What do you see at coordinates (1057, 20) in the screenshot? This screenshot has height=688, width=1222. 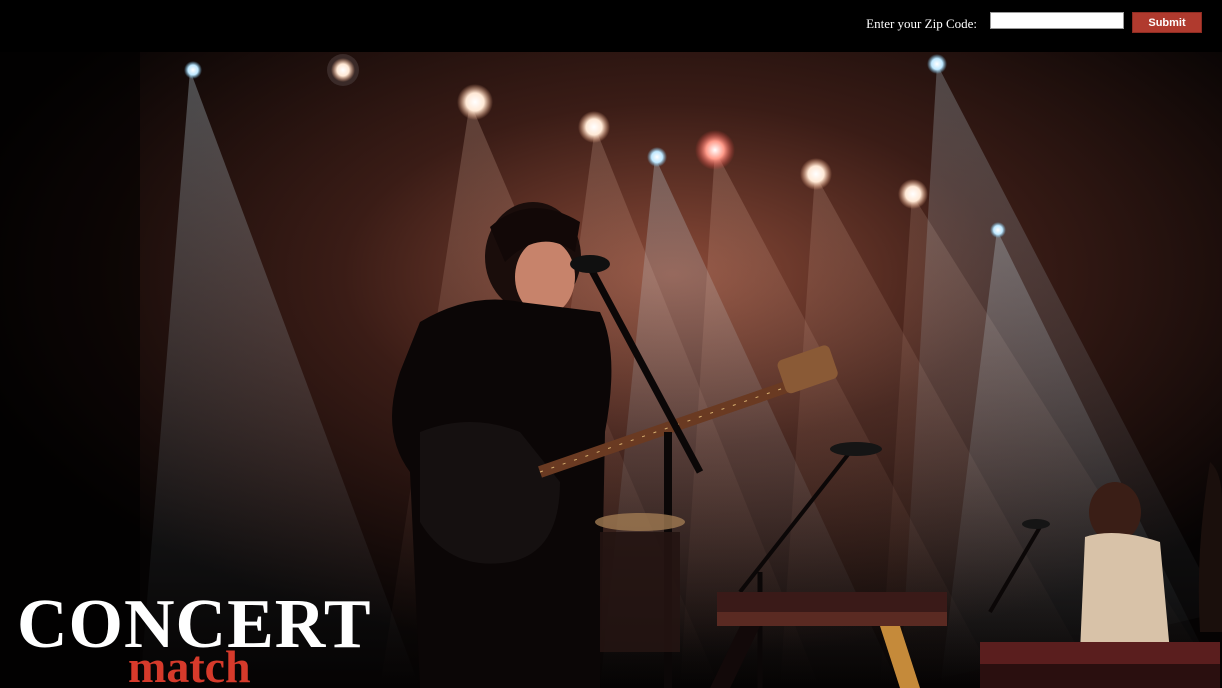 I see `zip-code-input` at bounding box center [1057, 20].